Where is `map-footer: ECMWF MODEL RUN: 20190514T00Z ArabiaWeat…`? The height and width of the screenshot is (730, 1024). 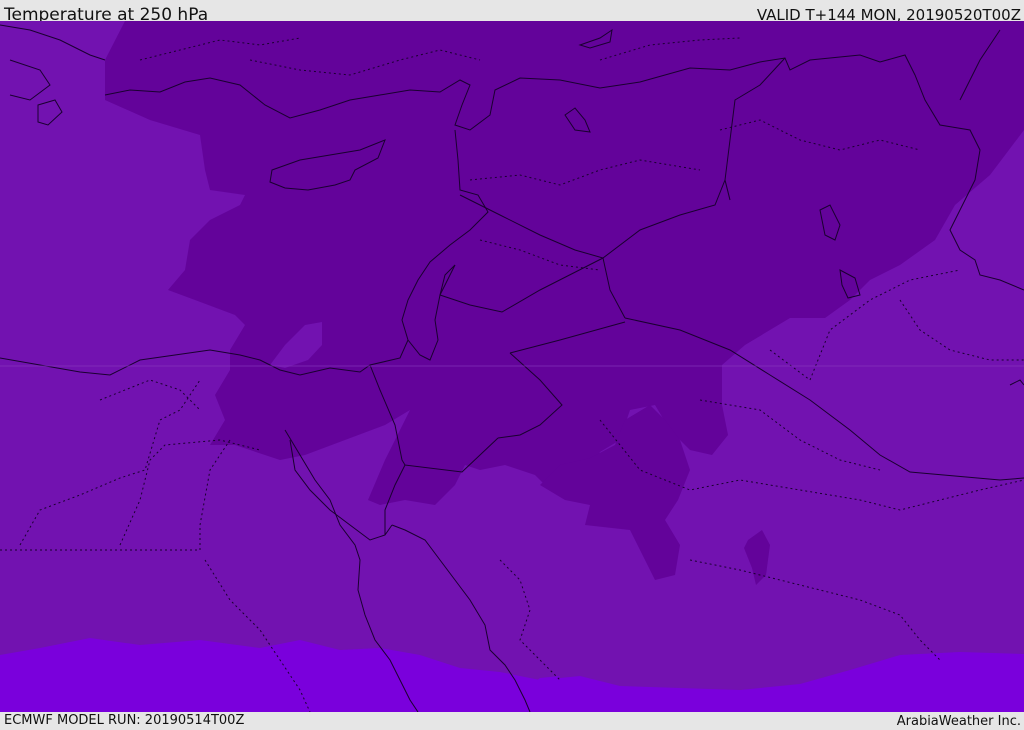 map-footer: ECMWF MODEL RUN: 20190514T00Z ArabiaWeat… is located at coordinates (512, 720).